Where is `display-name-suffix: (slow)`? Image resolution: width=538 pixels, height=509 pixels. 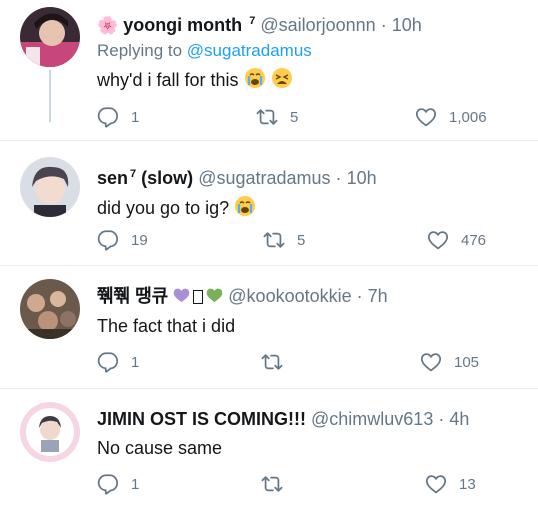
display-name-suffix: (slow) is located at coordinates (167, 178).